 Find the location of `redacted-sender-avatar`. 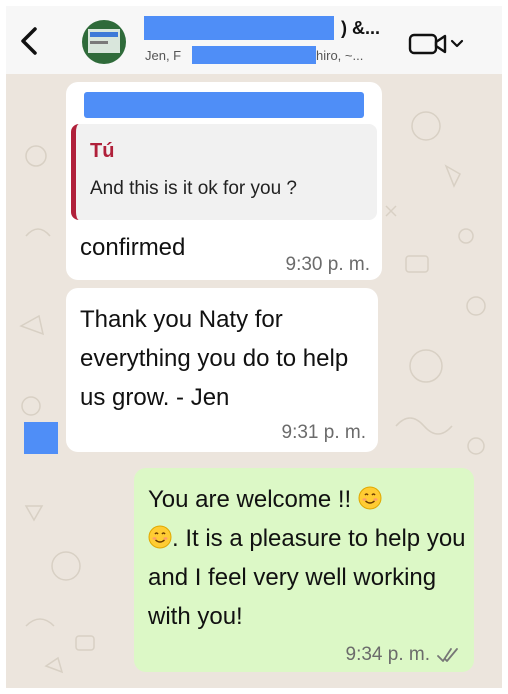

redacted-sender-avatar is located at coordinates (41, 438).